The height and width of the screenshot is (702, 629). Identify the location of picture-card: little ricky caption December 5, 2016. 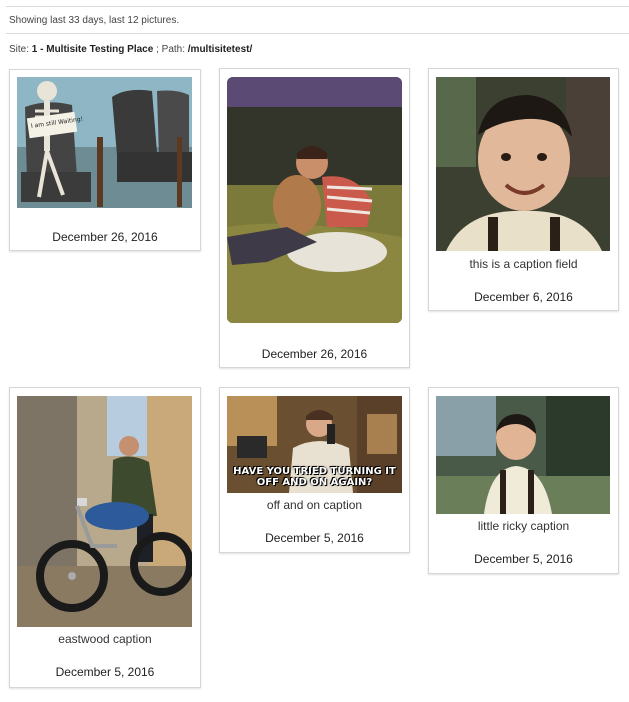
(523, 480).